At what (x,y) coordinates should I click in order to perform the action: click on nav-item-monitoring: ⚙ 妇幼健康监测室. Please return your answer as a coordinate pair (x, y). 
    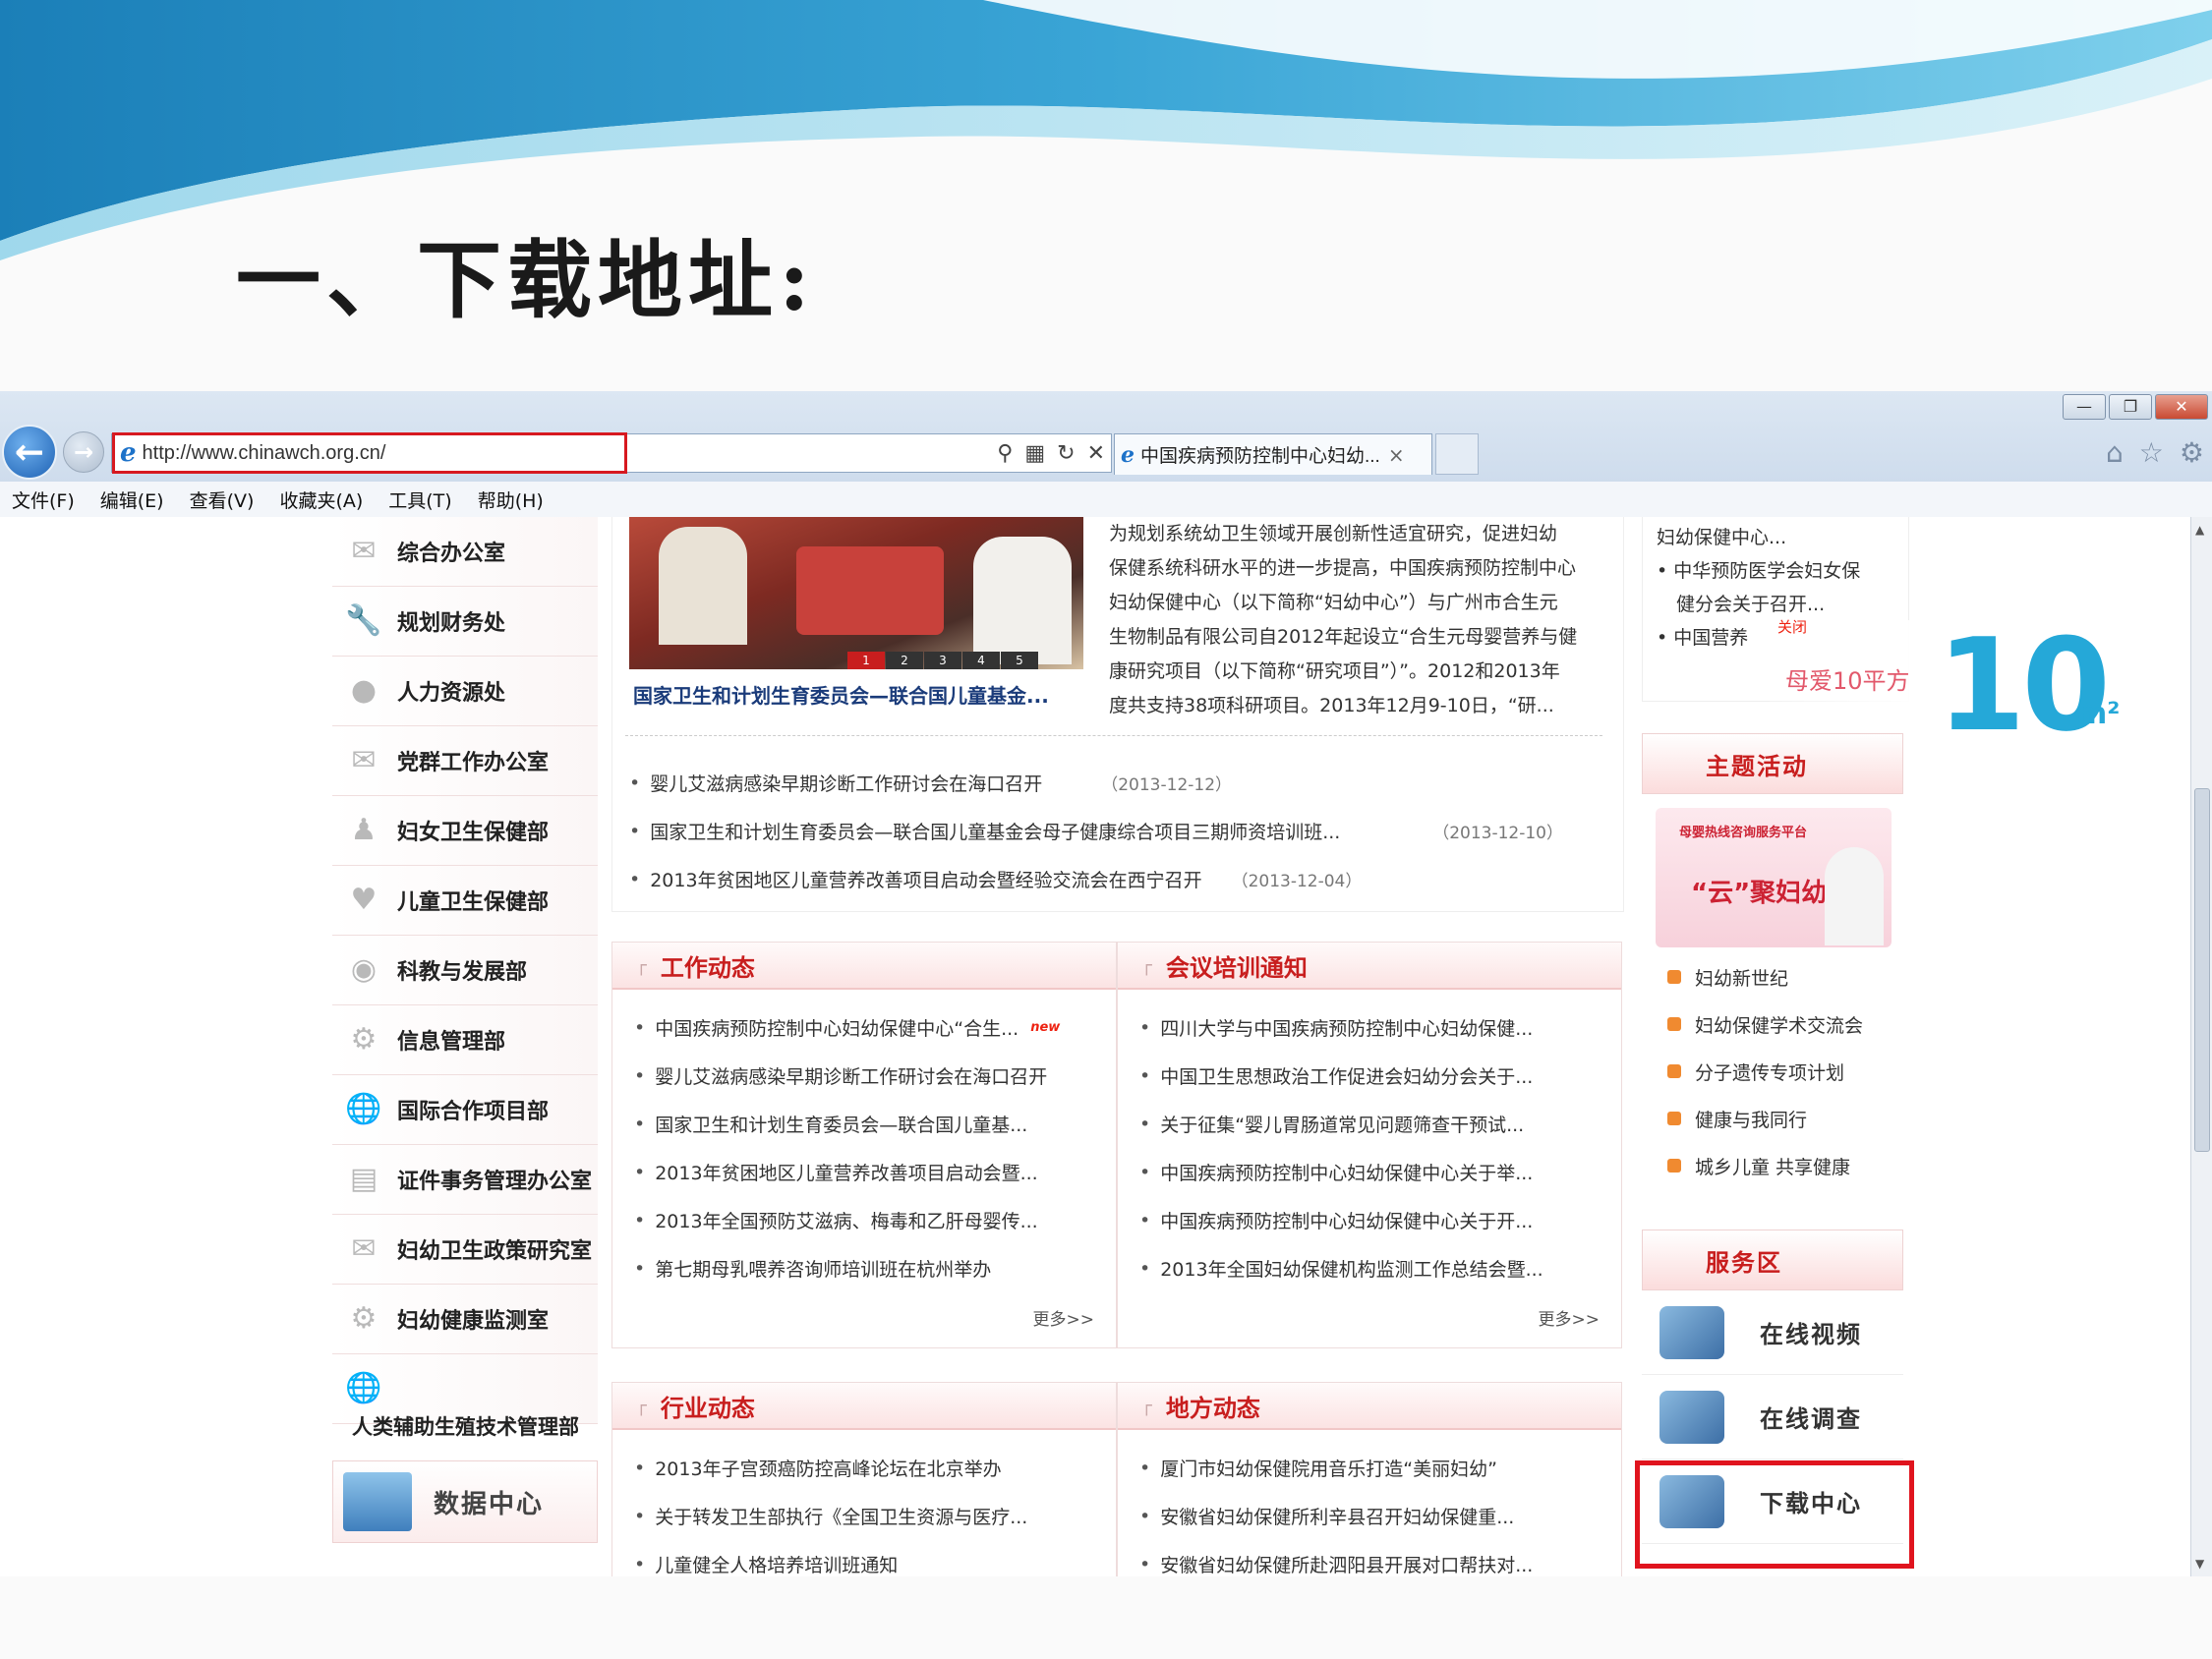
    Looking at the image, I should click on (465, 1319).